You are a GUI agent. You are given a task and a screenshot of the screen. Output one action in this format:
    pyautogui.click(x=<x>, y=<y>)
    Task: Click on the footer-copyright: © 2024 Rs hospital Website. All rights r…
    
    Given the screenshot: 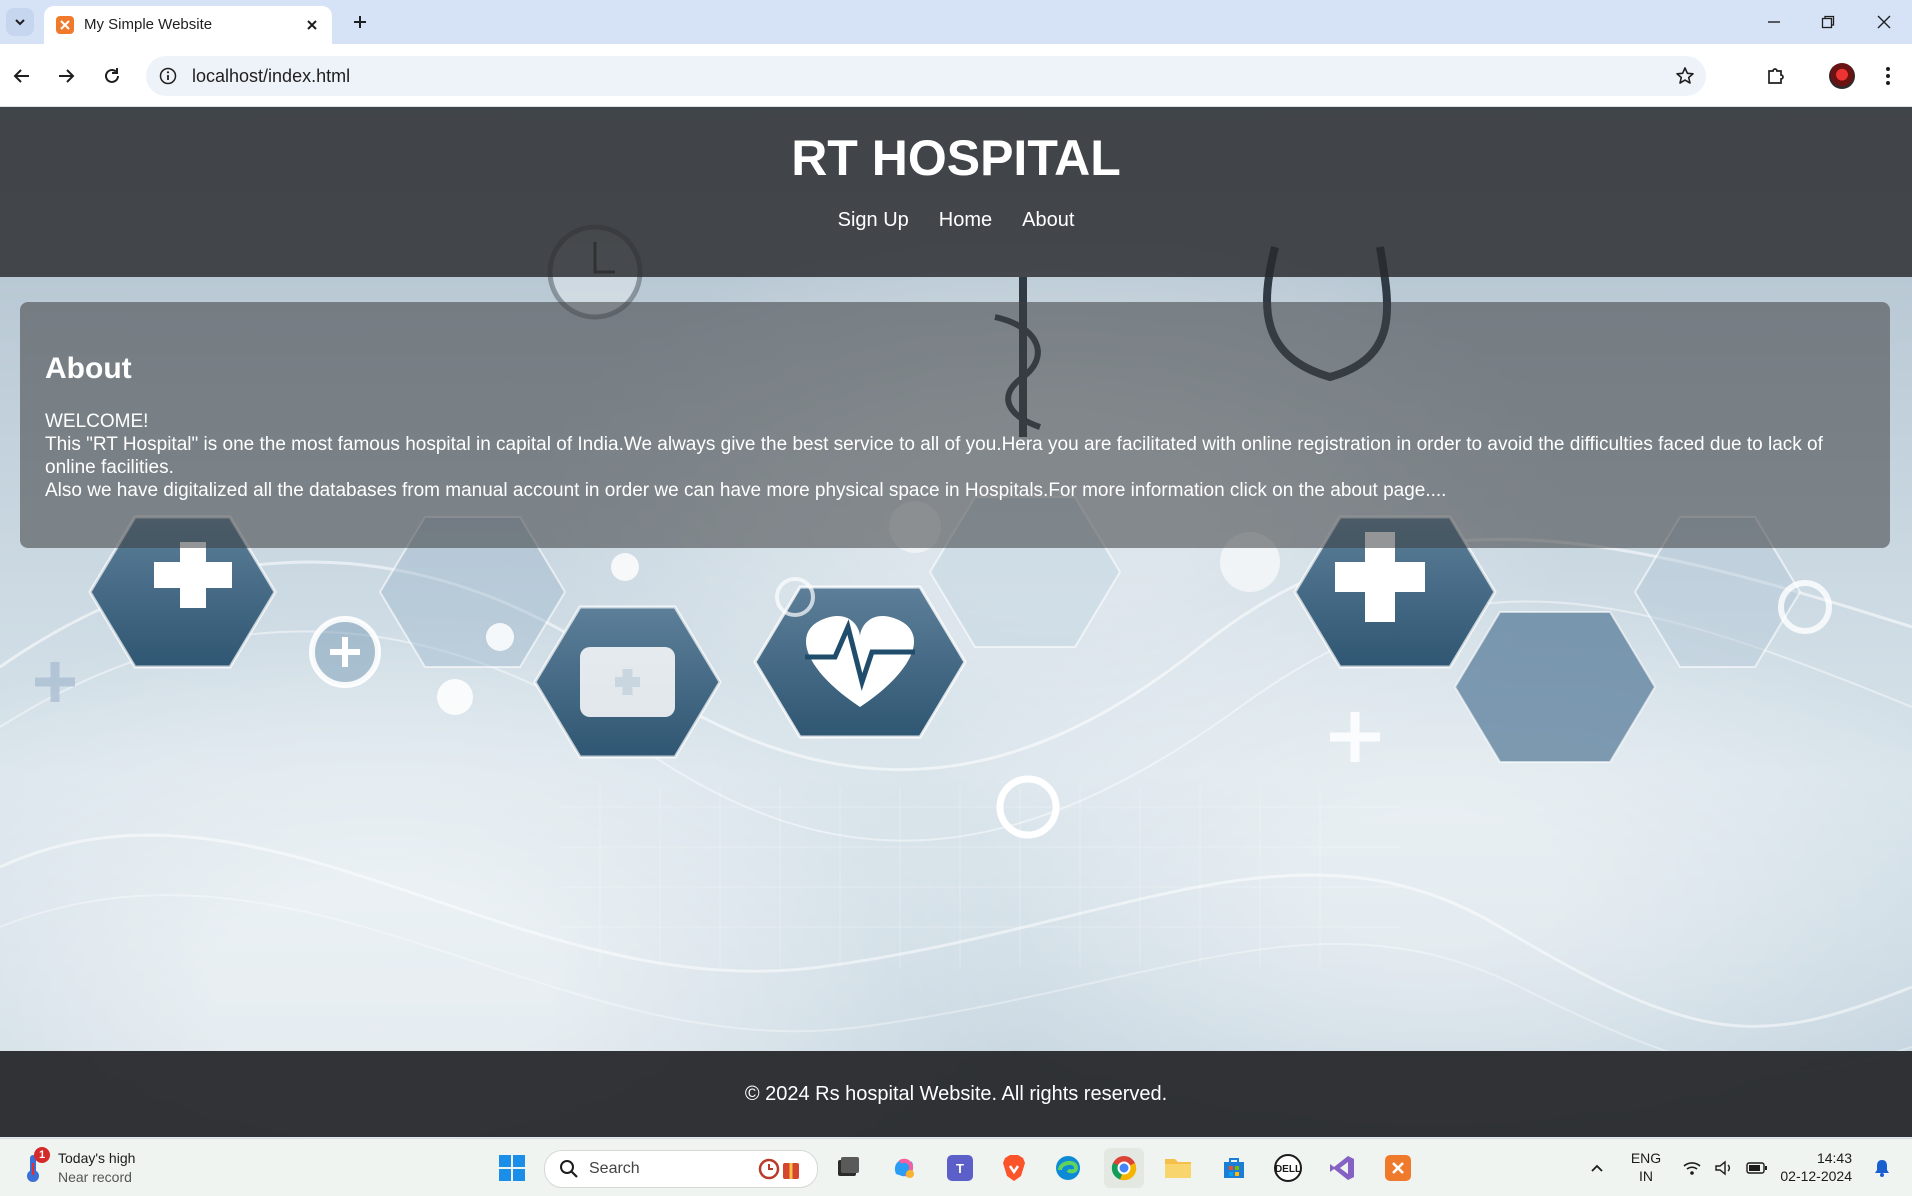 What is the action you would take?
    pyautogui.click(x=956, y=1093)
    